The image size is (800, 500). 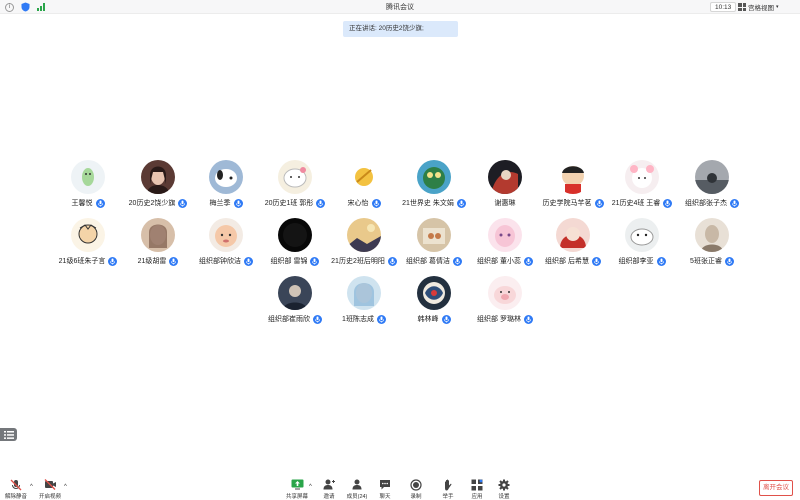 I want to click on settings-label: 设置, so click(x=504, y=497).